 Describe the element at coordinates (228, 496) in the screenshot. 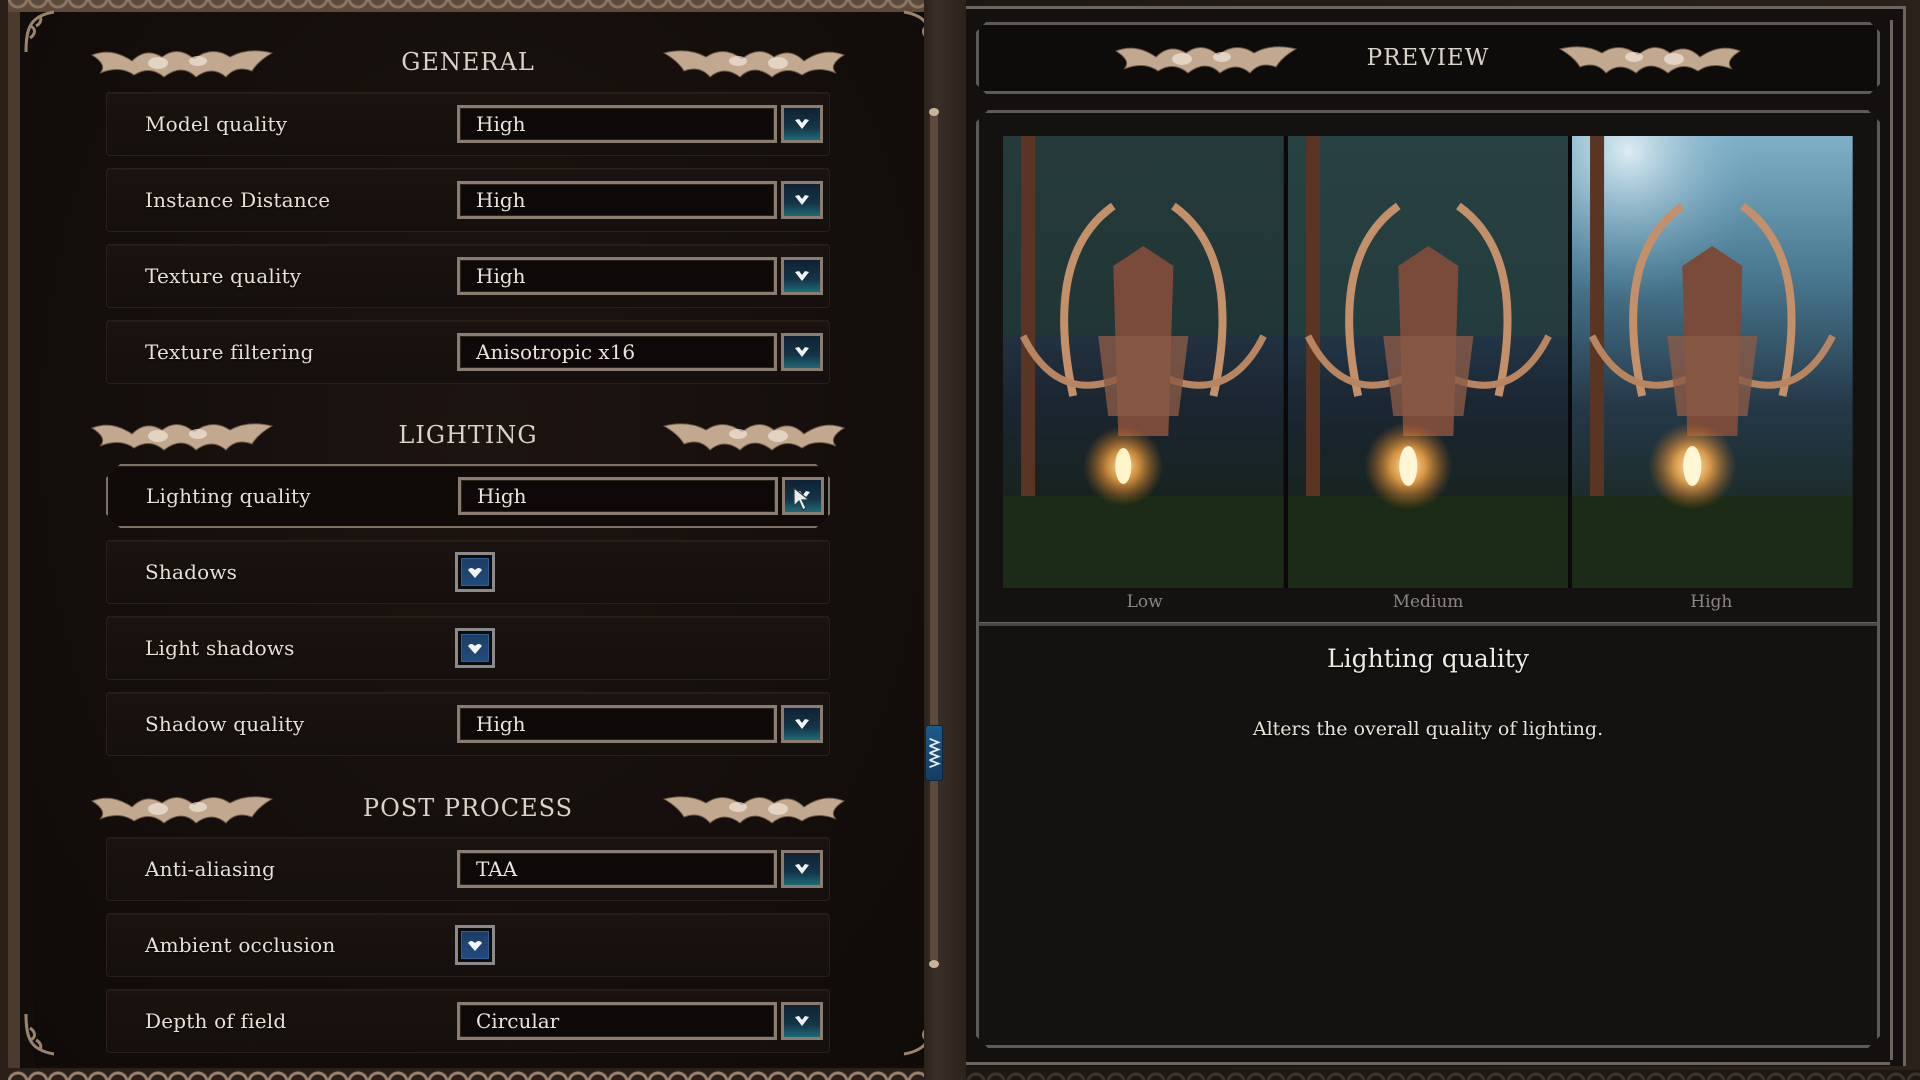

I see `setting-label: Lighting quality` at that location.